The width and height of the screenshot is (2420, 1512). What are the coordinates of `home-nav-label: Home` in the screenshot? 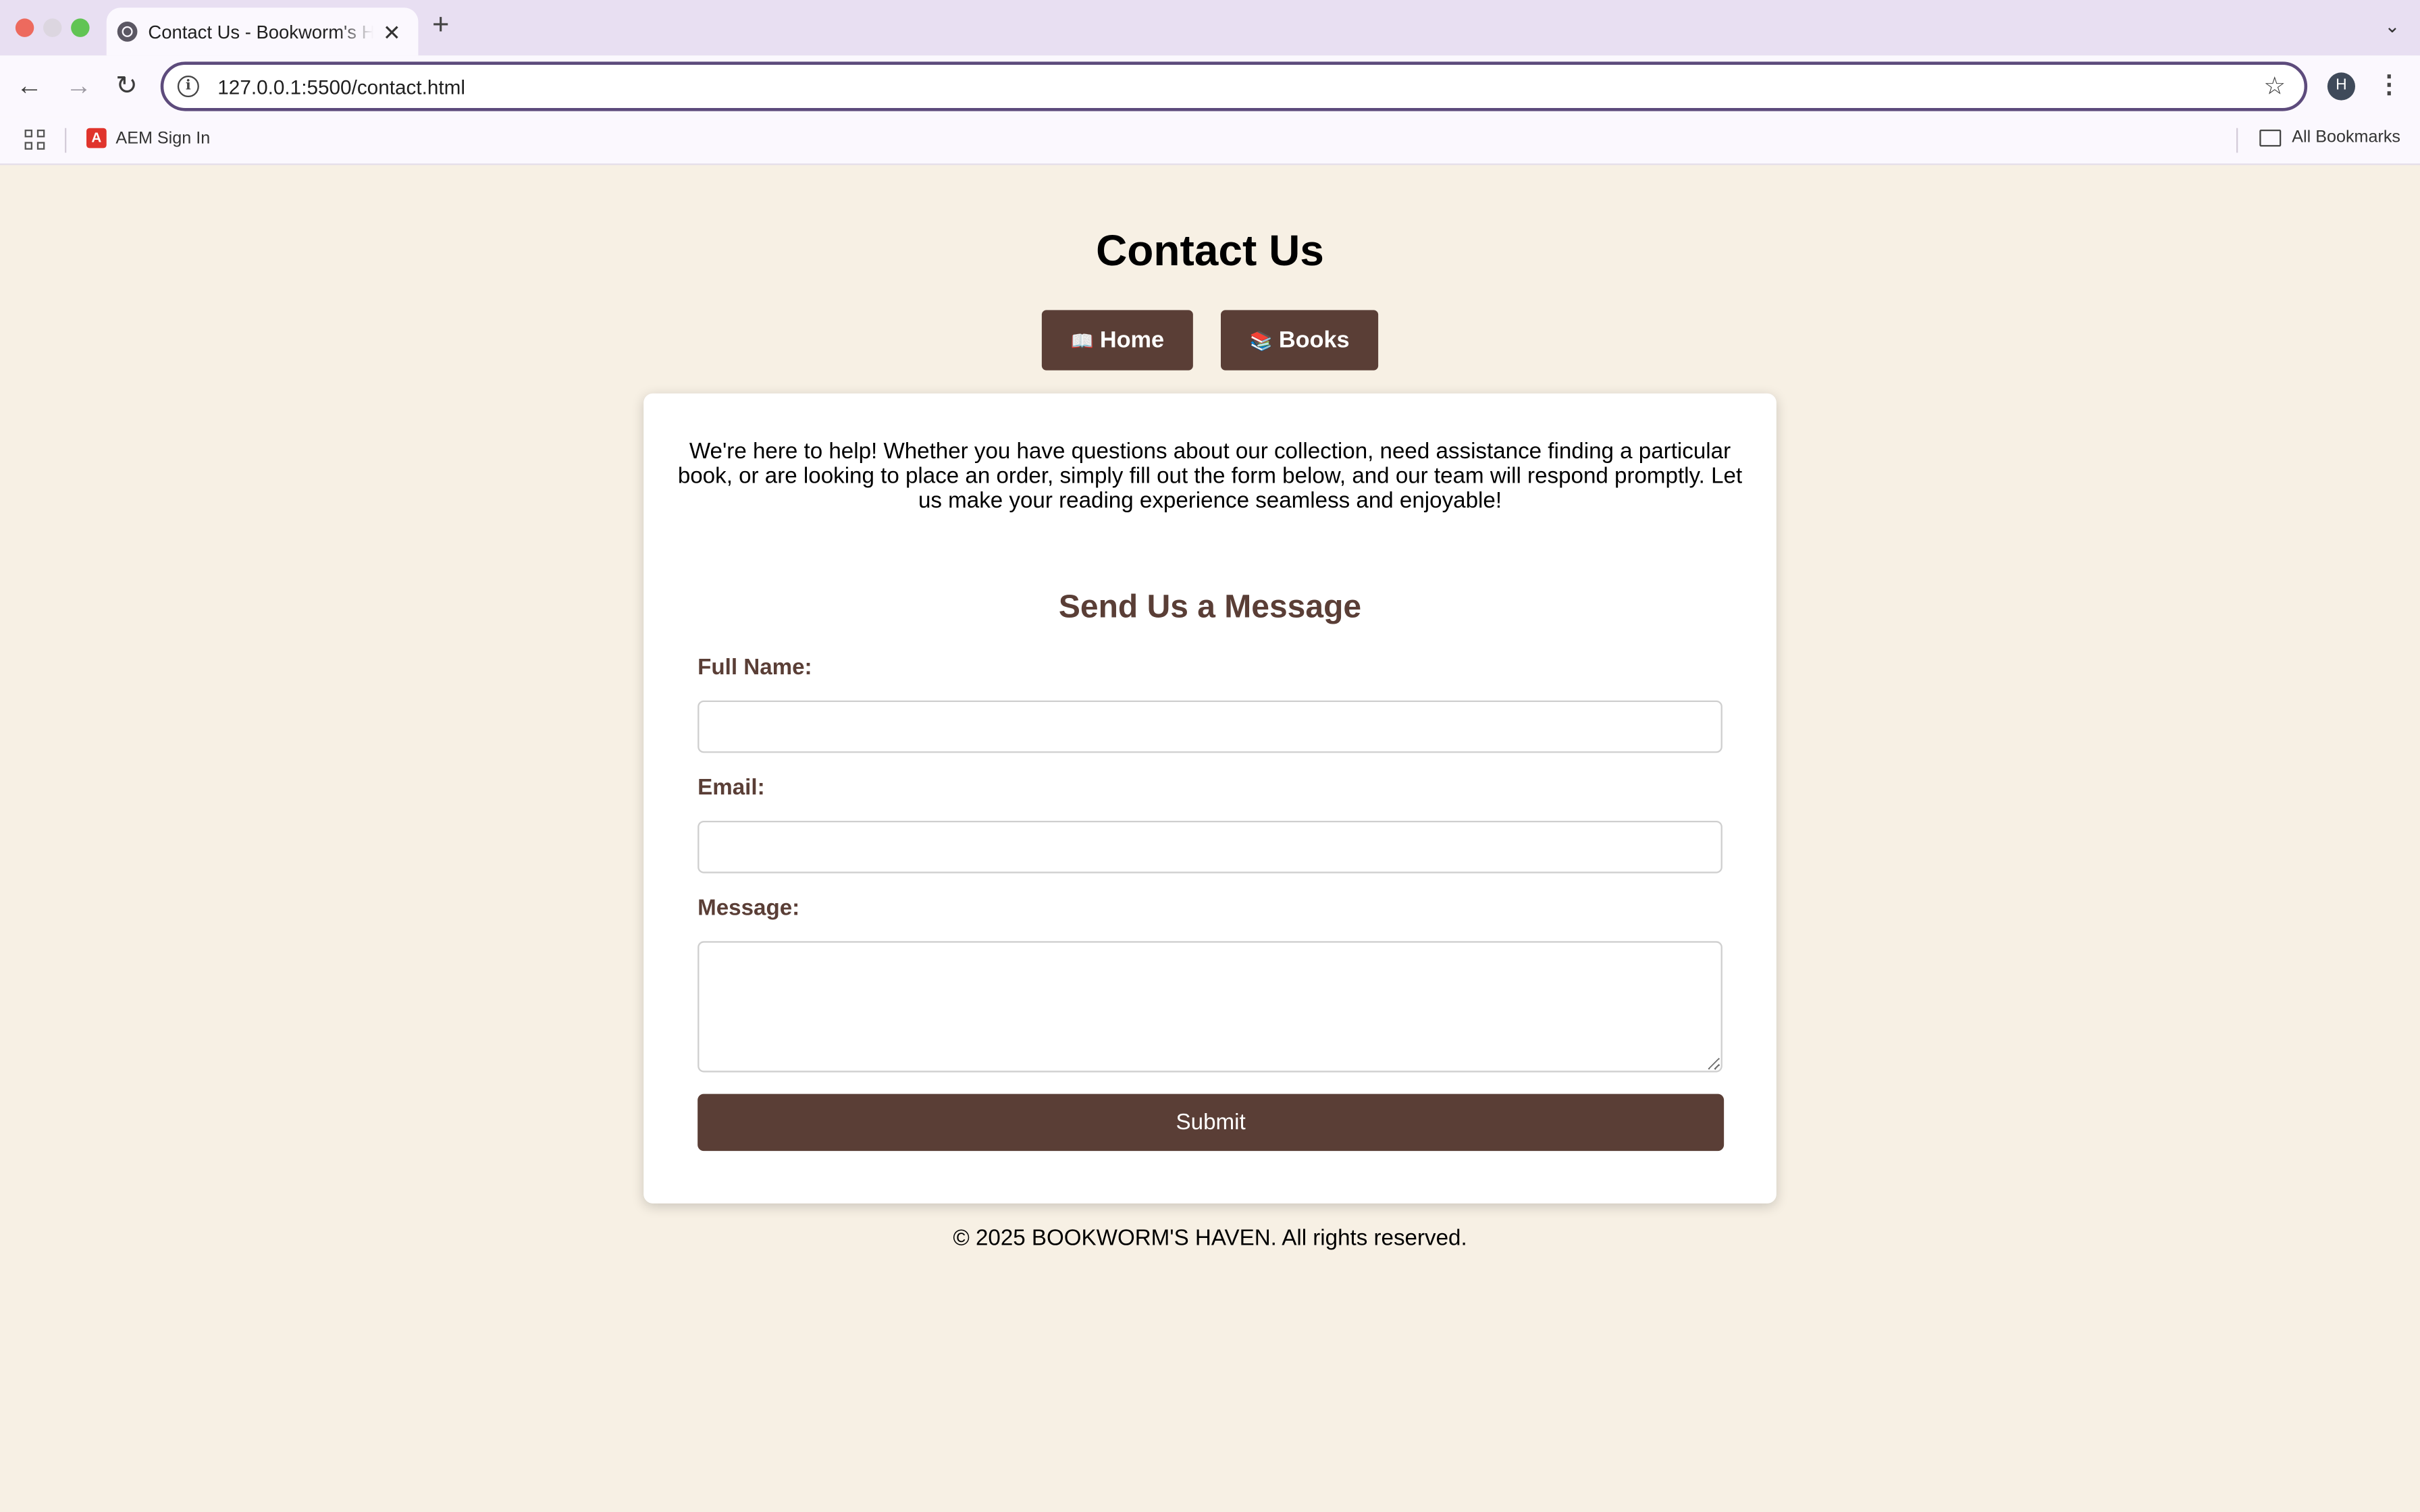 It's located at (1132, 340).